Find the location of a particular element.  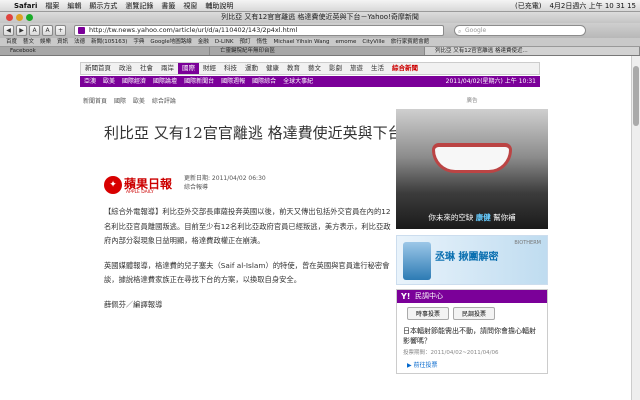

bookmark-item: 藝文 is located at coordinates (28, 42).